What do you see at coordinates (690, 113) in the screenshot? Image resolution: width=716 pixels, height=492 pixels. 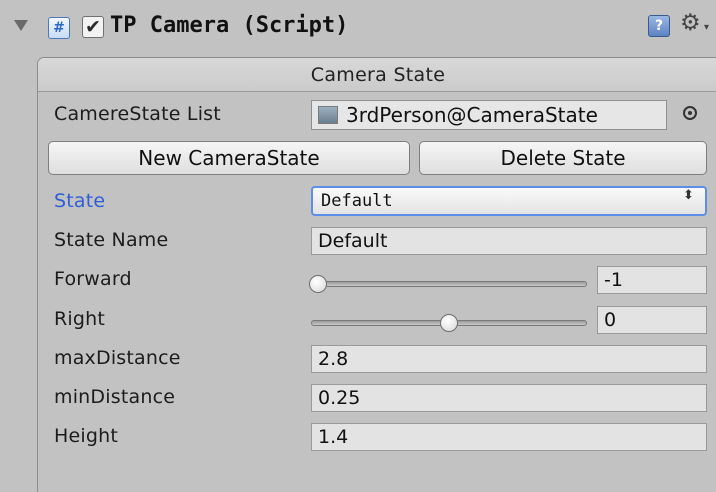 I see `object-picker-icon` at bounding box center [690, 113].